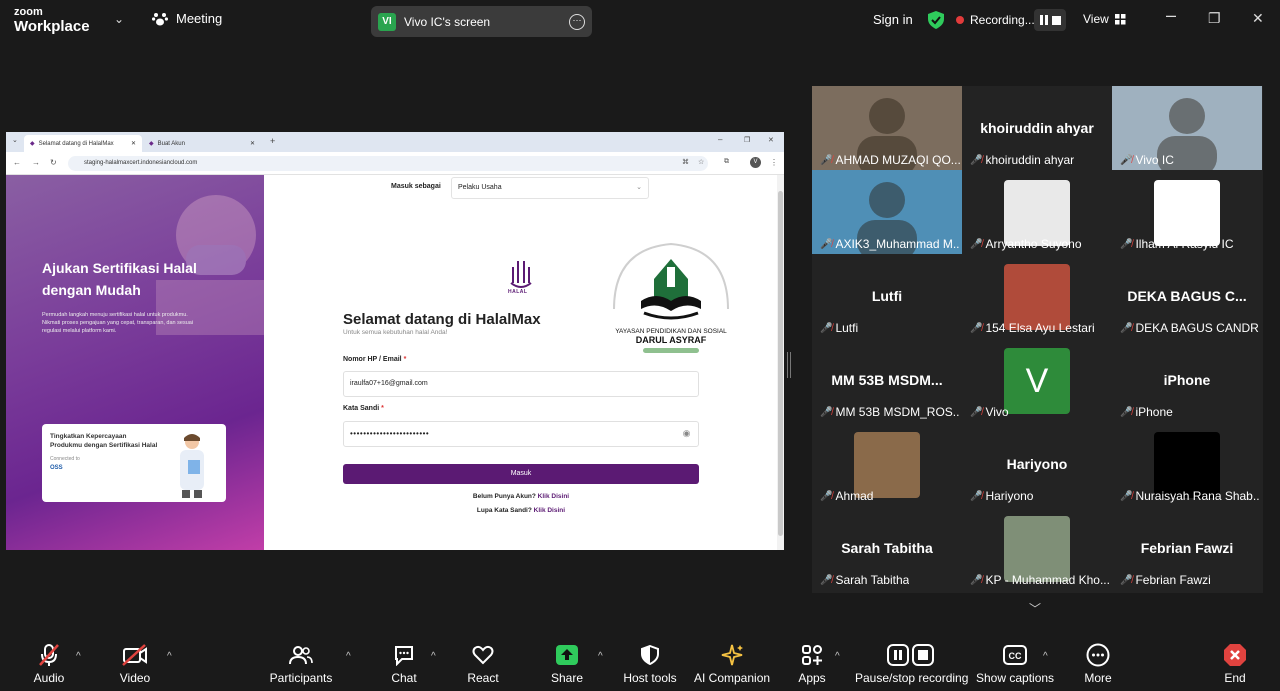  Describe the element at coordinates (685, 162) in the screenshot. I see `translate-icon: ⌘` at that location.